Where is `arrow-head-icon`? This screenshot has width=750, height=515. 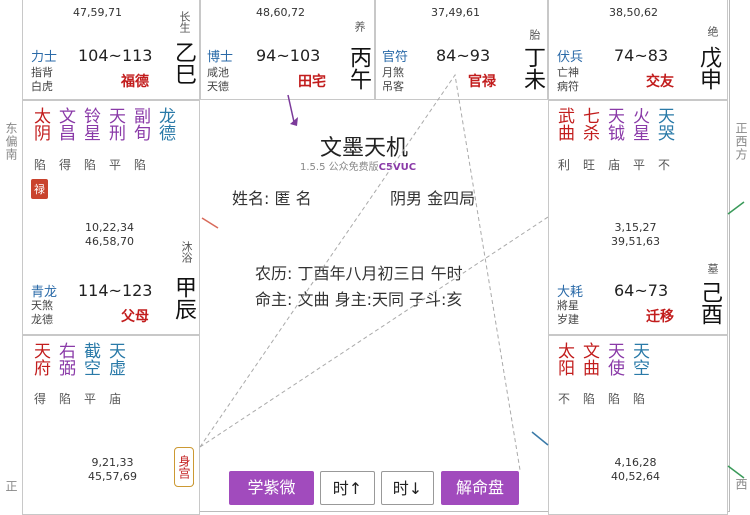
arrow-head-icon is located at coordinates (294, 121).